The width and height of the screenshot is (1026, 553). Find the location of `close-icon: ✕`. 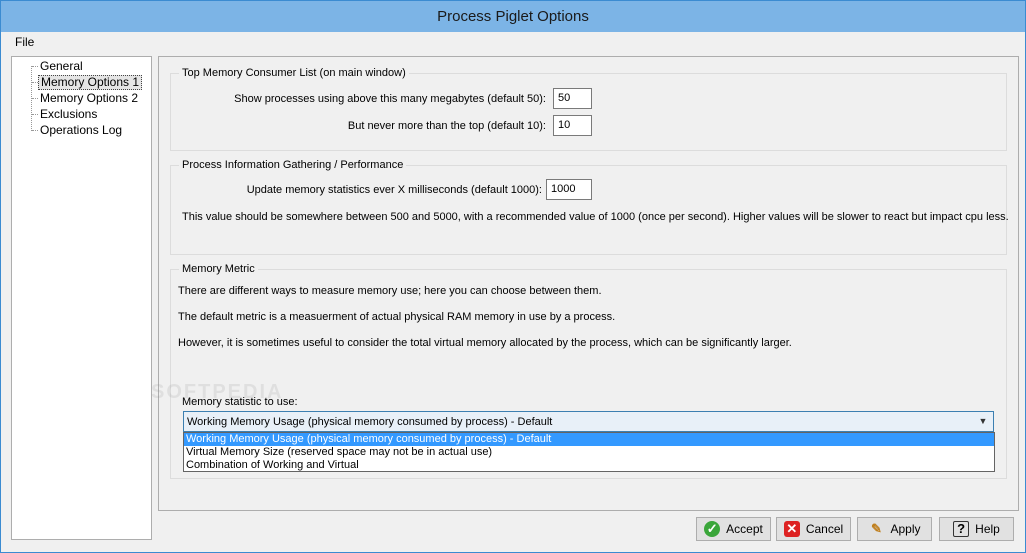

close-icon: ✕ is located at coordinates (791, 529).